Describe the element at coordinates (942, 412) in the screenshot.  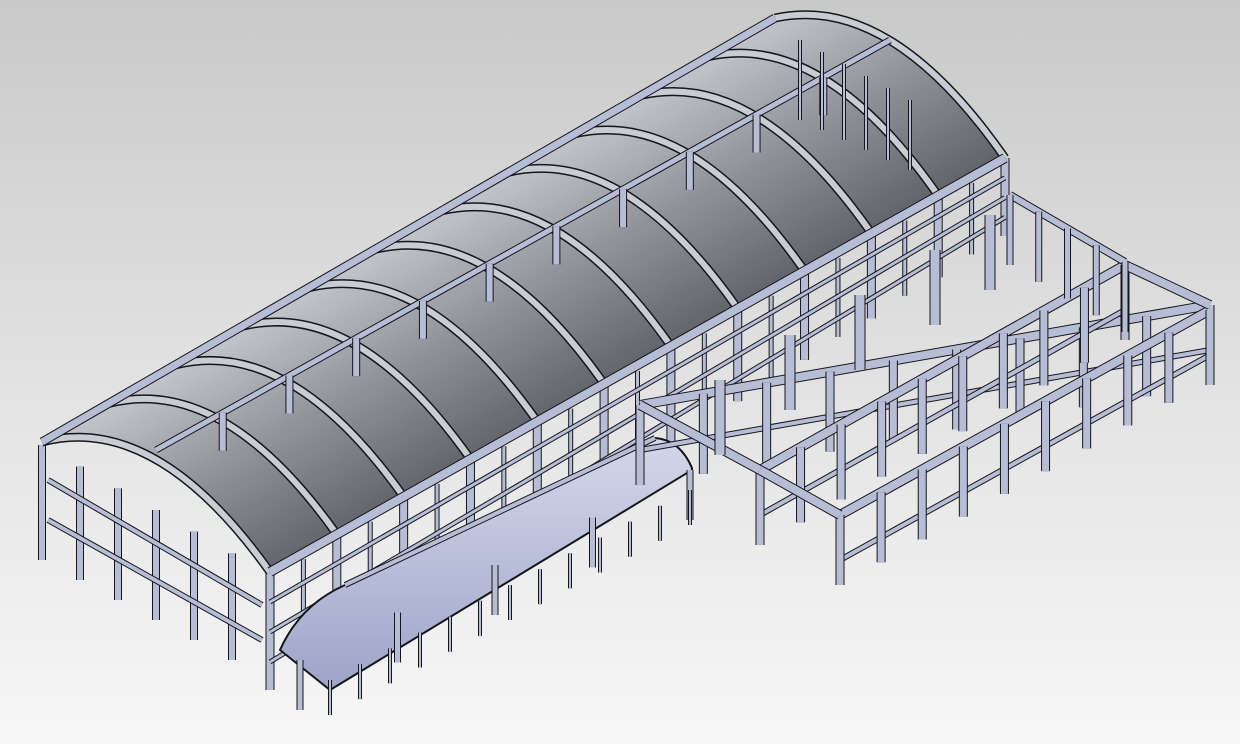
I see `wing-mid-rail` at that location.